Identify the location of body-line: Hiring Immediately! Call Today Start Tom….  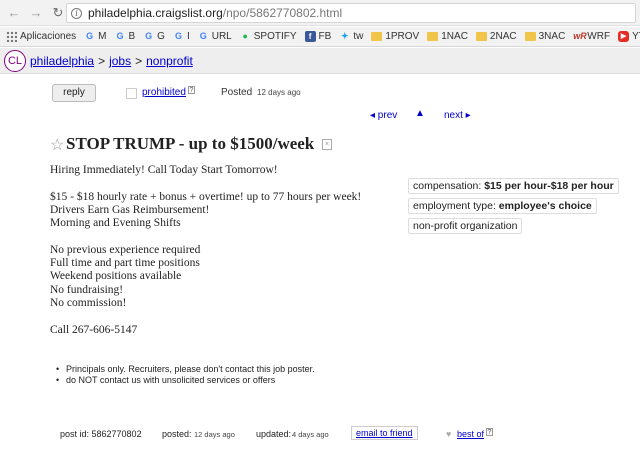
(164, 170).